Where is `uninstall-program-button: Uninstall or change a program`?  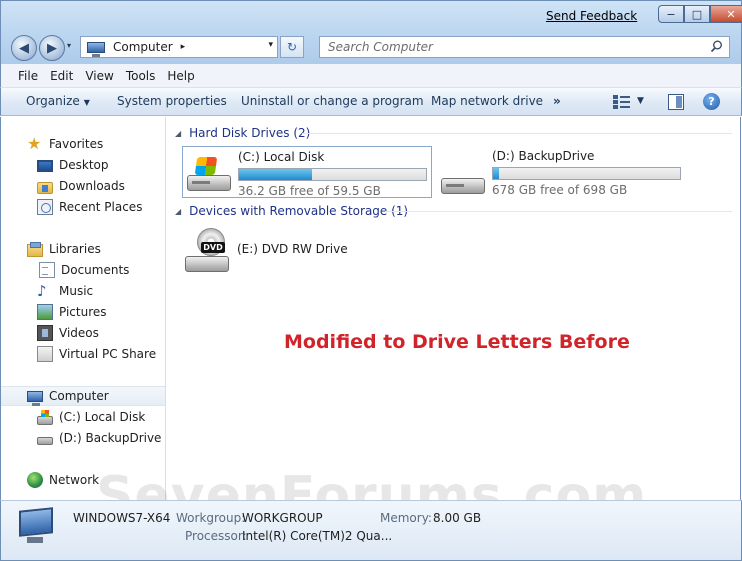
uninstall-program-button: Uninstall or change a program is located at coordinates (332, 101).